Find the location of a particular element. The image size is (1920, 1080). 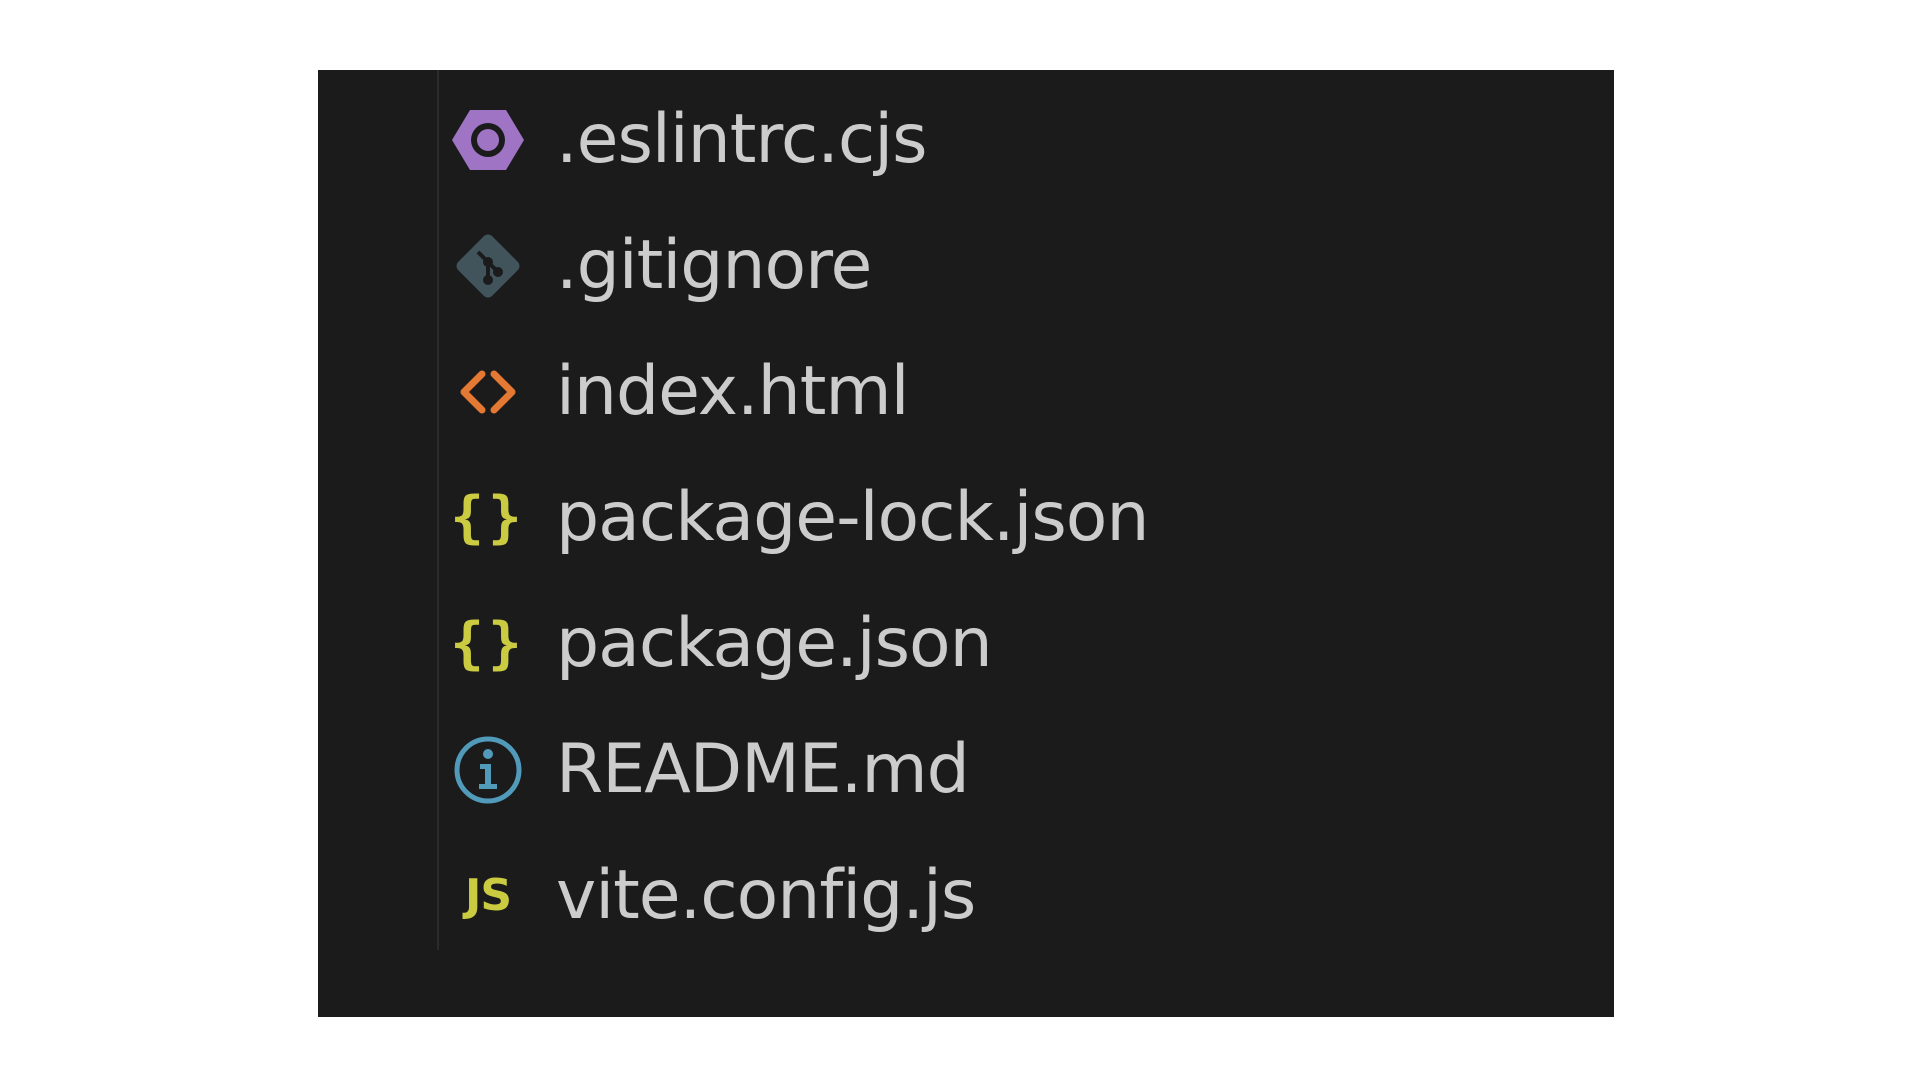

eslint-icon is located at coordinates (488, 140).